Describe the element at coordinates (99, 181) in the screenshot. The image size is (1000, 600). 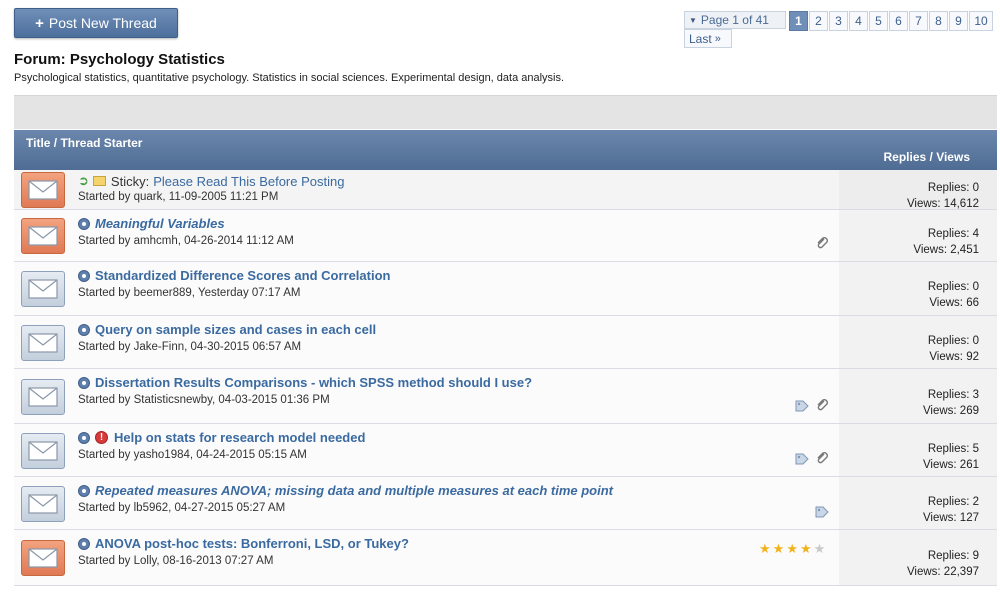
I see `folder-icon` at that location.